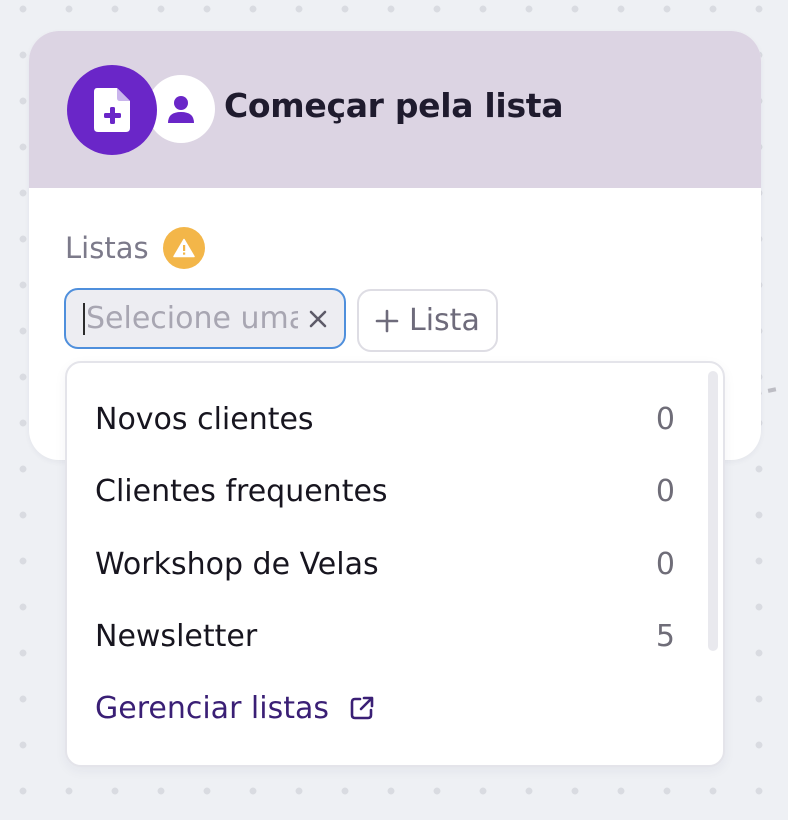 The height and width of the screenshot is (820, 788). What do you see at coordinates (183, 248) in the screenshot?
I see `warning-icon` at bounding box center [183, 248].